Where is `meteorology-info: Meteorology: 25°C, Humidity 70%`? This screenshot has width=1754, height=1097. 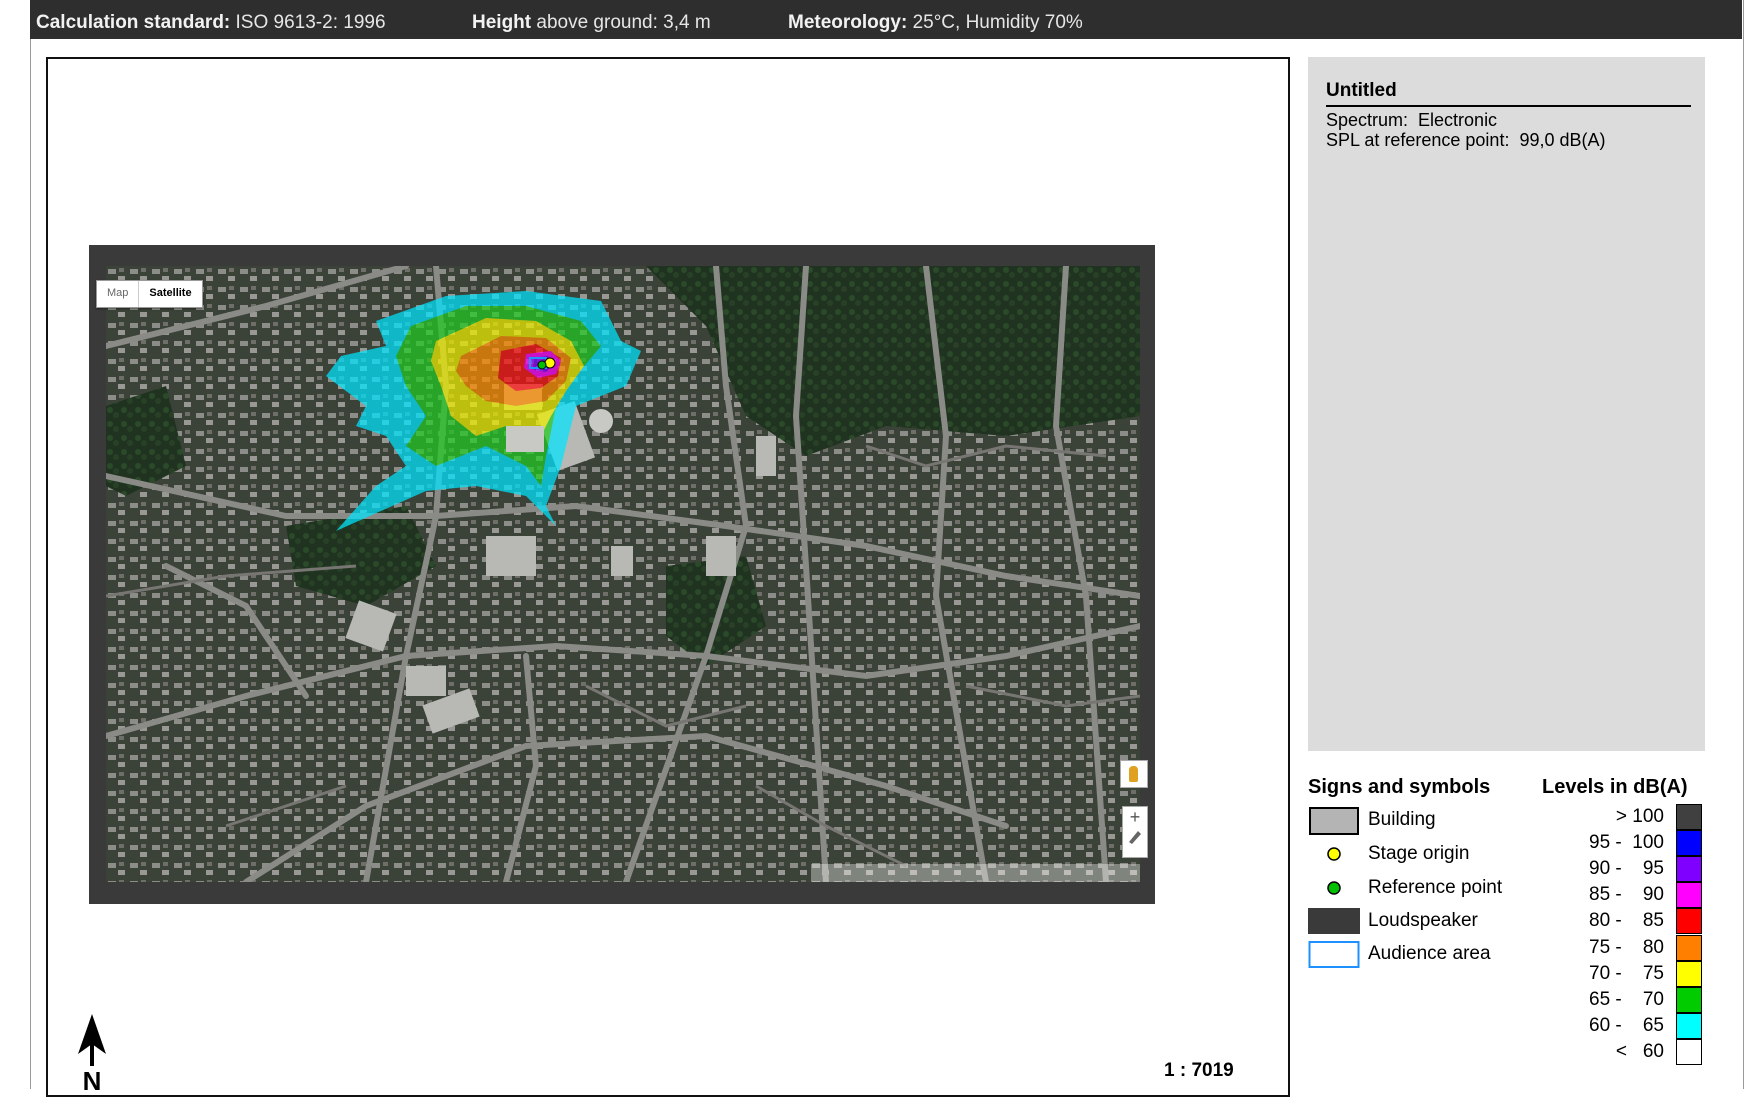
meteorology-info: Meteorology: 25°C, Humidity 70% is located at coordinates (935, 23).